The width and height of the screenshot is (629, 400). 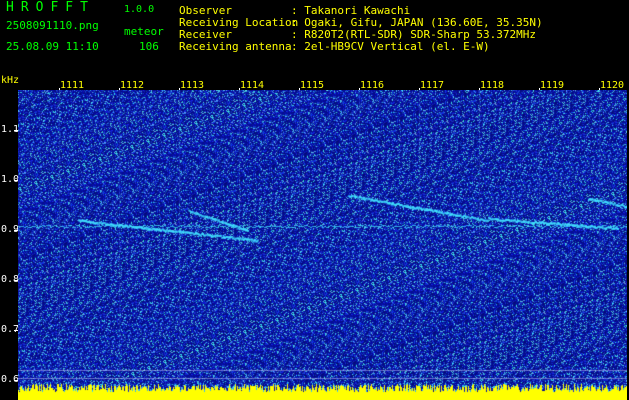 What do you see at coordinates (52, 25) in the screenshot?
I see `file-name: 2508091110.png` at bounding box center [52, 25].